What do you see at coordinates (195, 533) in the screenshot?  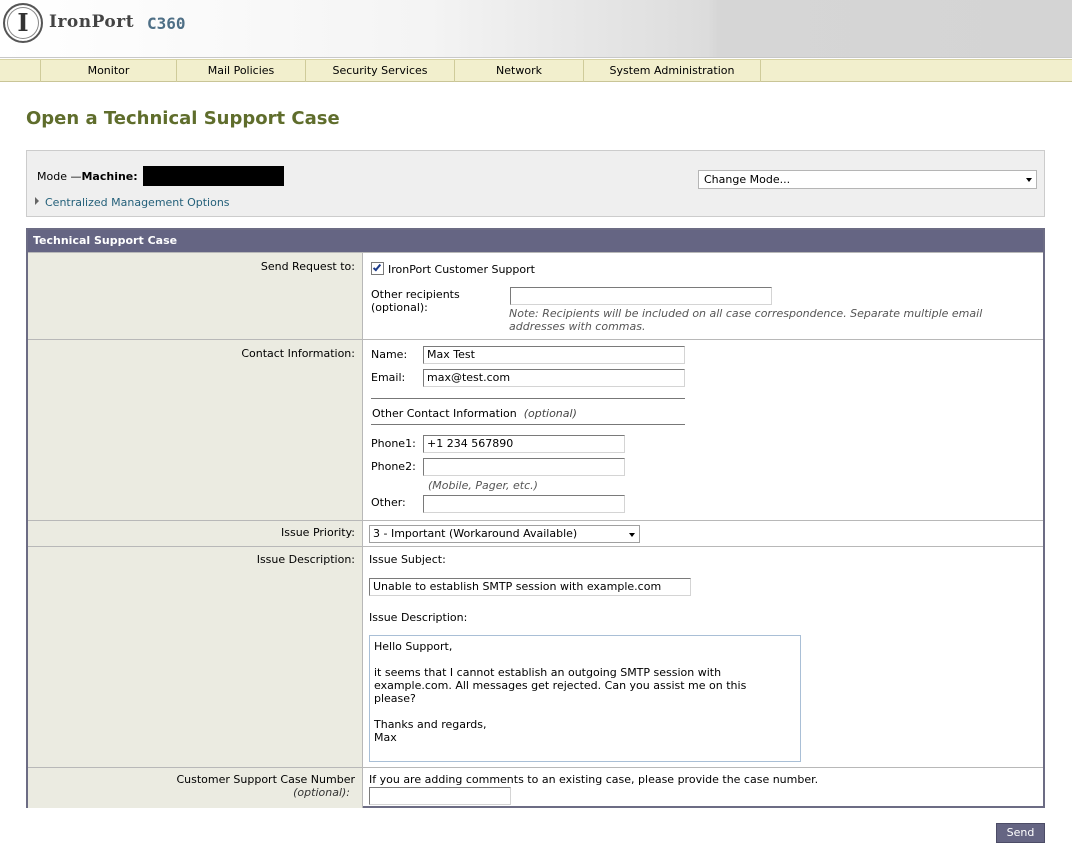 I see `row-label-cell: Issue Priority:` at bounding box center [195, 533].